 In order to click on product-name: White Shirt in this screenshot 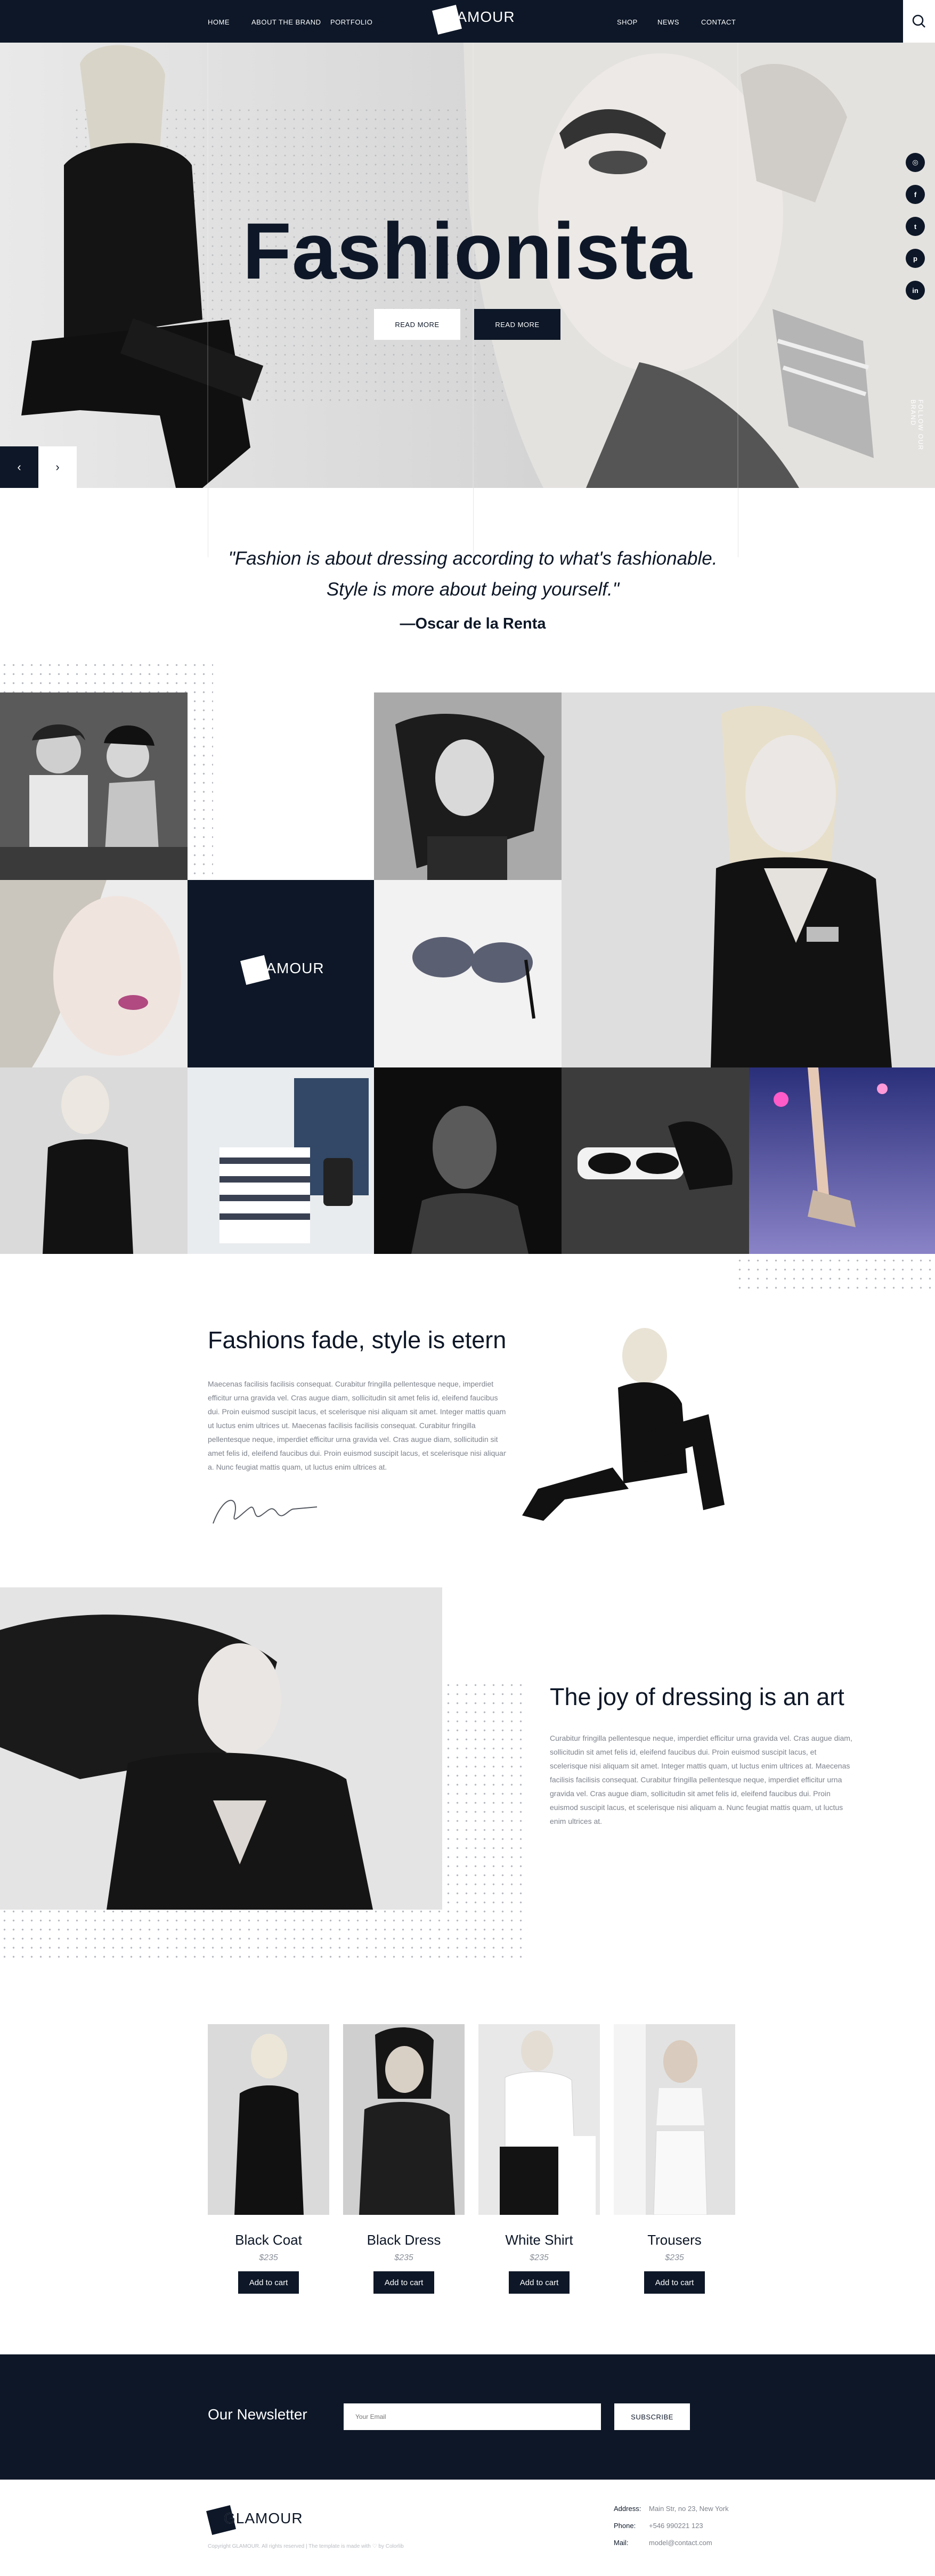, I will do `click(539, 2240)`.